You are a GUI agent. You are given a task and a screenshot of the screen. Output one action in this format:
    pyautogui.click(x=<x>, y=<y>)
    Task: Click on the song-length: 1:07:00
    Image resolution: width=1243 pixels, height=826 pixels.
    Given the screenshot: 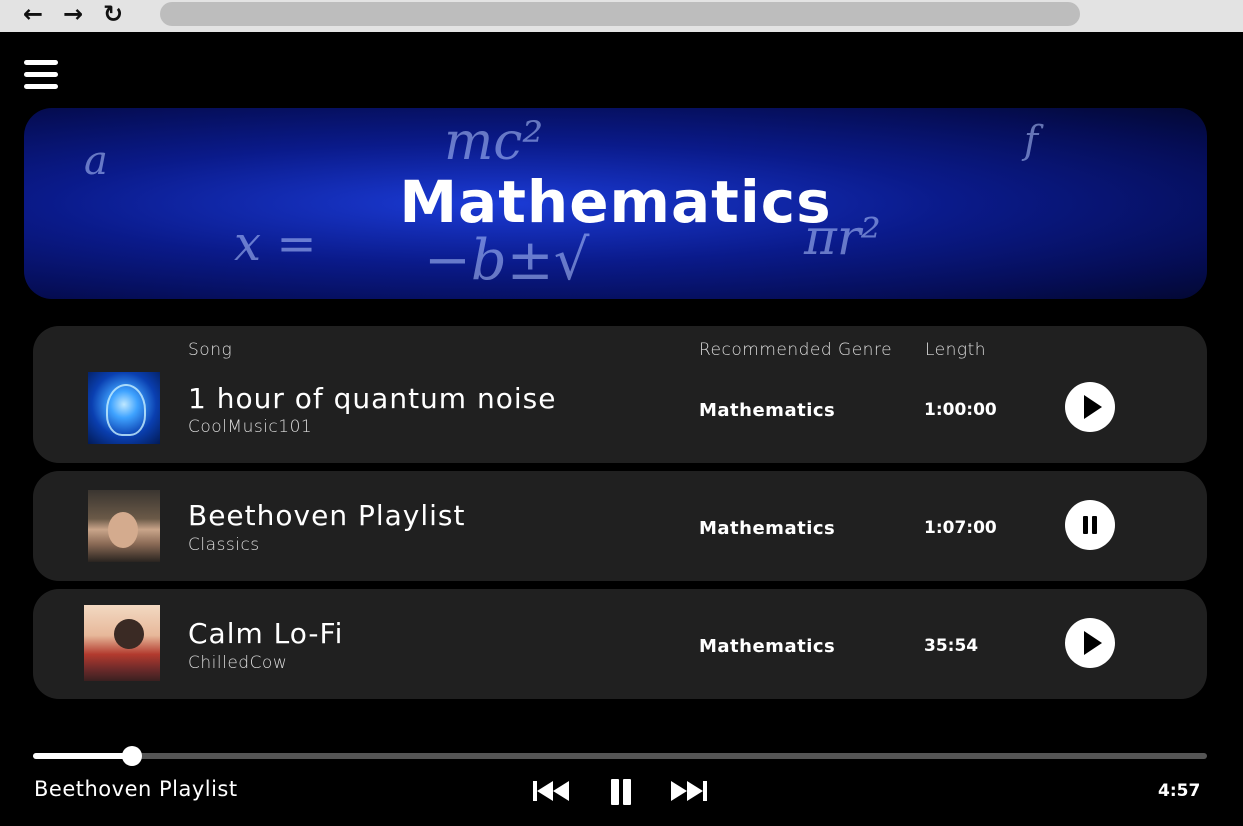 What is the action you would take?
    pyautogui.click(x=960, y=528)
    